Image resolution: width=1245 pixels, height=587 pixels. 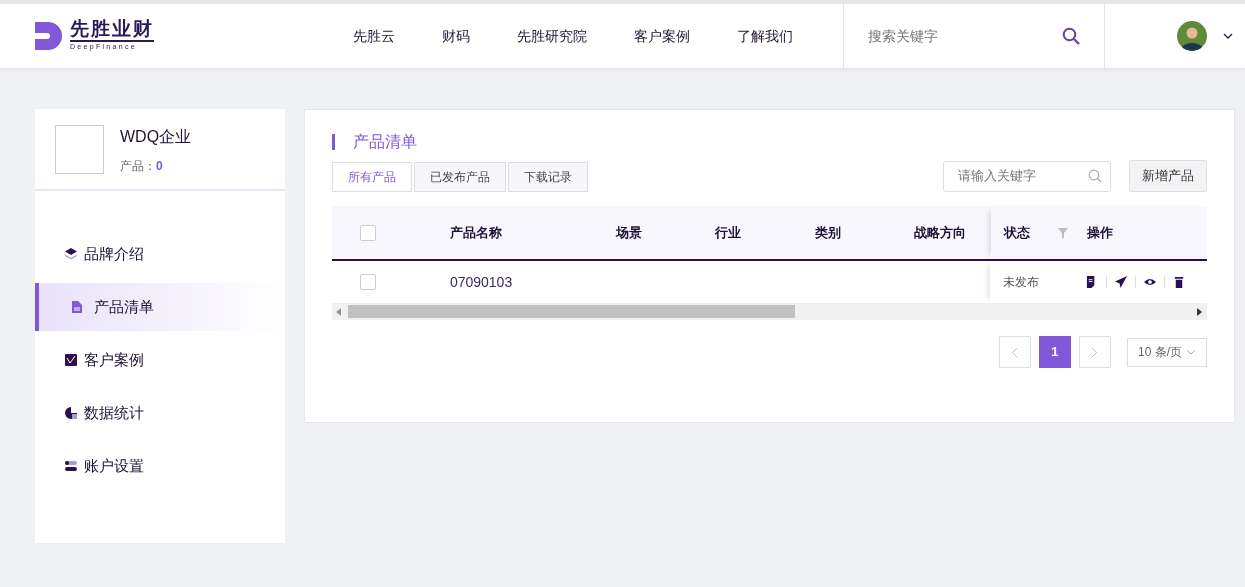 What do you see at coordinates (460, 177) in the screenshot?
I see `filter-tab: 已发布产品` at bounding box center [460, 177].